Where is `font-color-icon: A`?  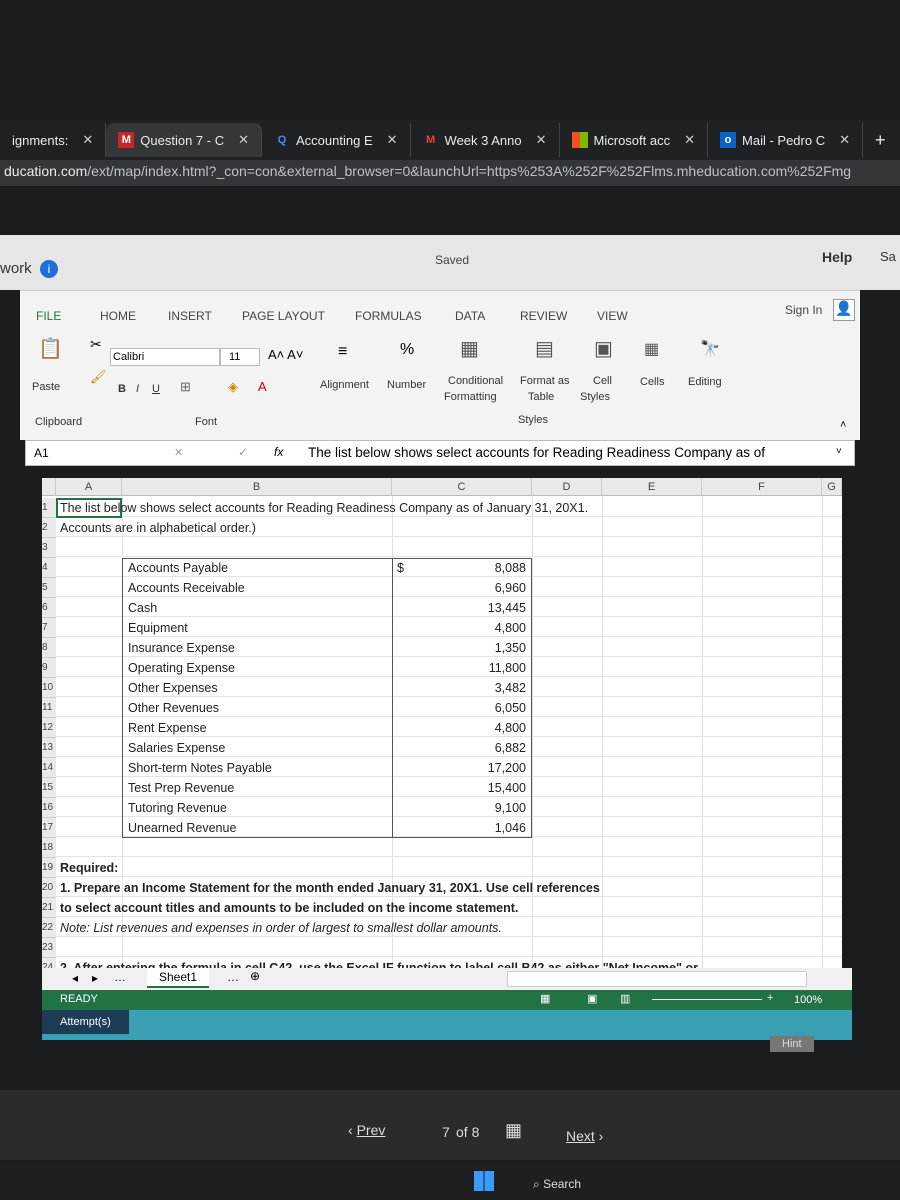
font-color-icon: A is located at coordinates (262, 386).